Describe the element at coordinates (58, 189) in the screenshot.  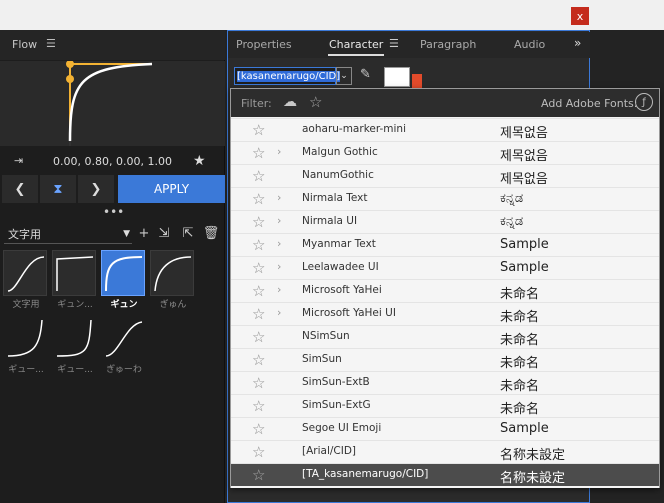
I see `swap-button: ⧗` at that location.